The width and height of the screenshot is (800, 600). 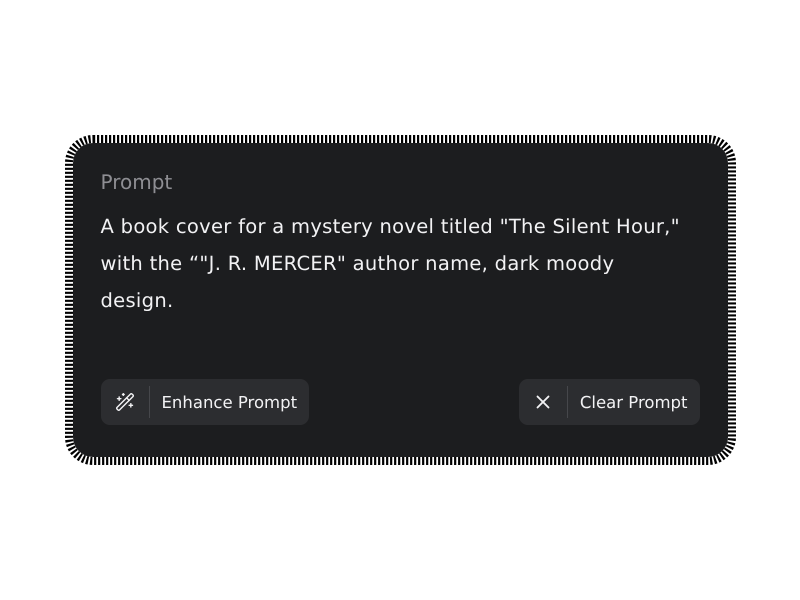 What do you see at coordinates (136, 182) in the screenshot?
I see `prompt-label: Prompt` at bounding box center [136, 182].